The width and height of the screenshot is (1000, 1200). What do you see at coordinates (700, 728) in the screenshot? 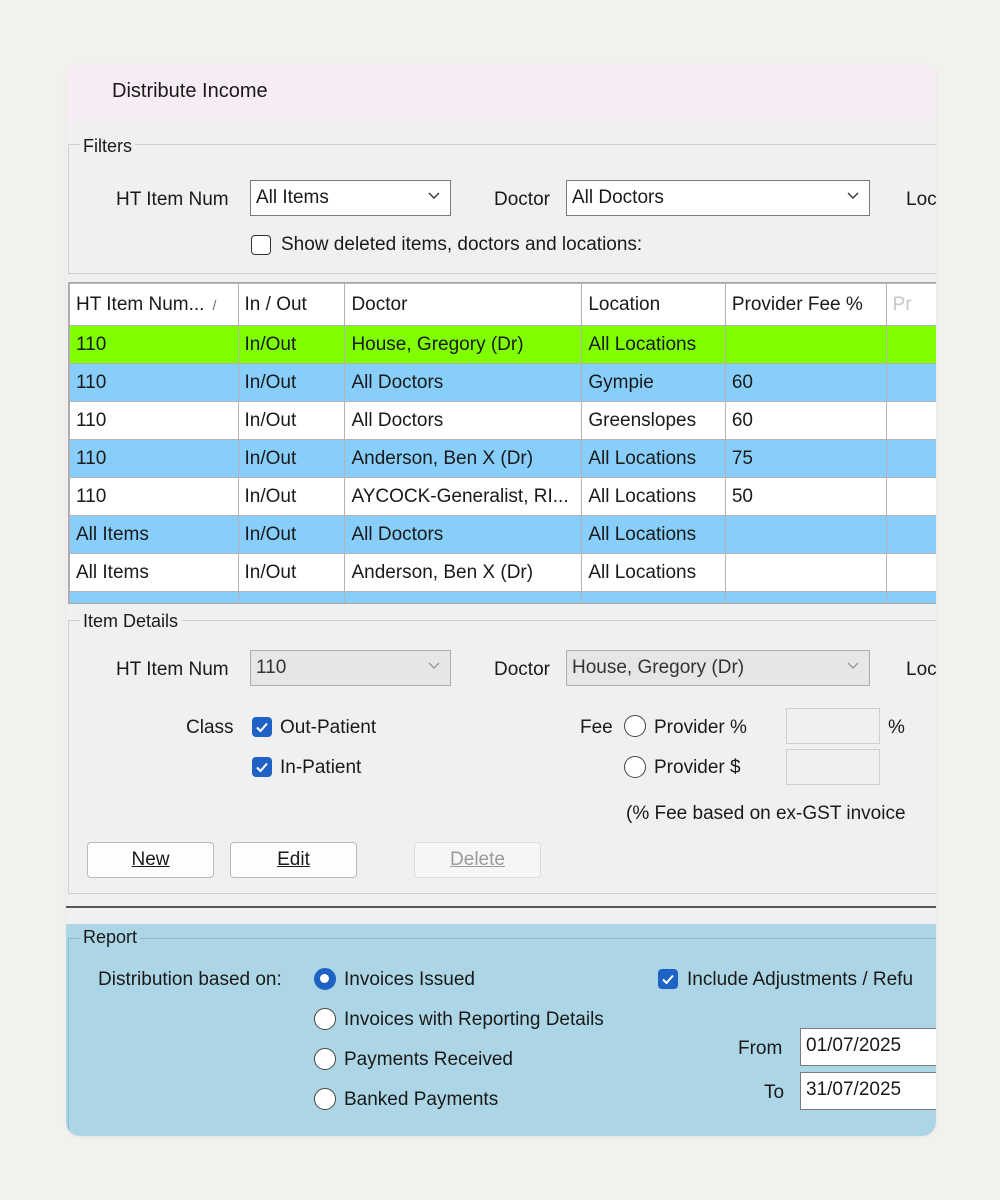
I see `provider-pct-label: Provider %` at bounding box center [700, 728].